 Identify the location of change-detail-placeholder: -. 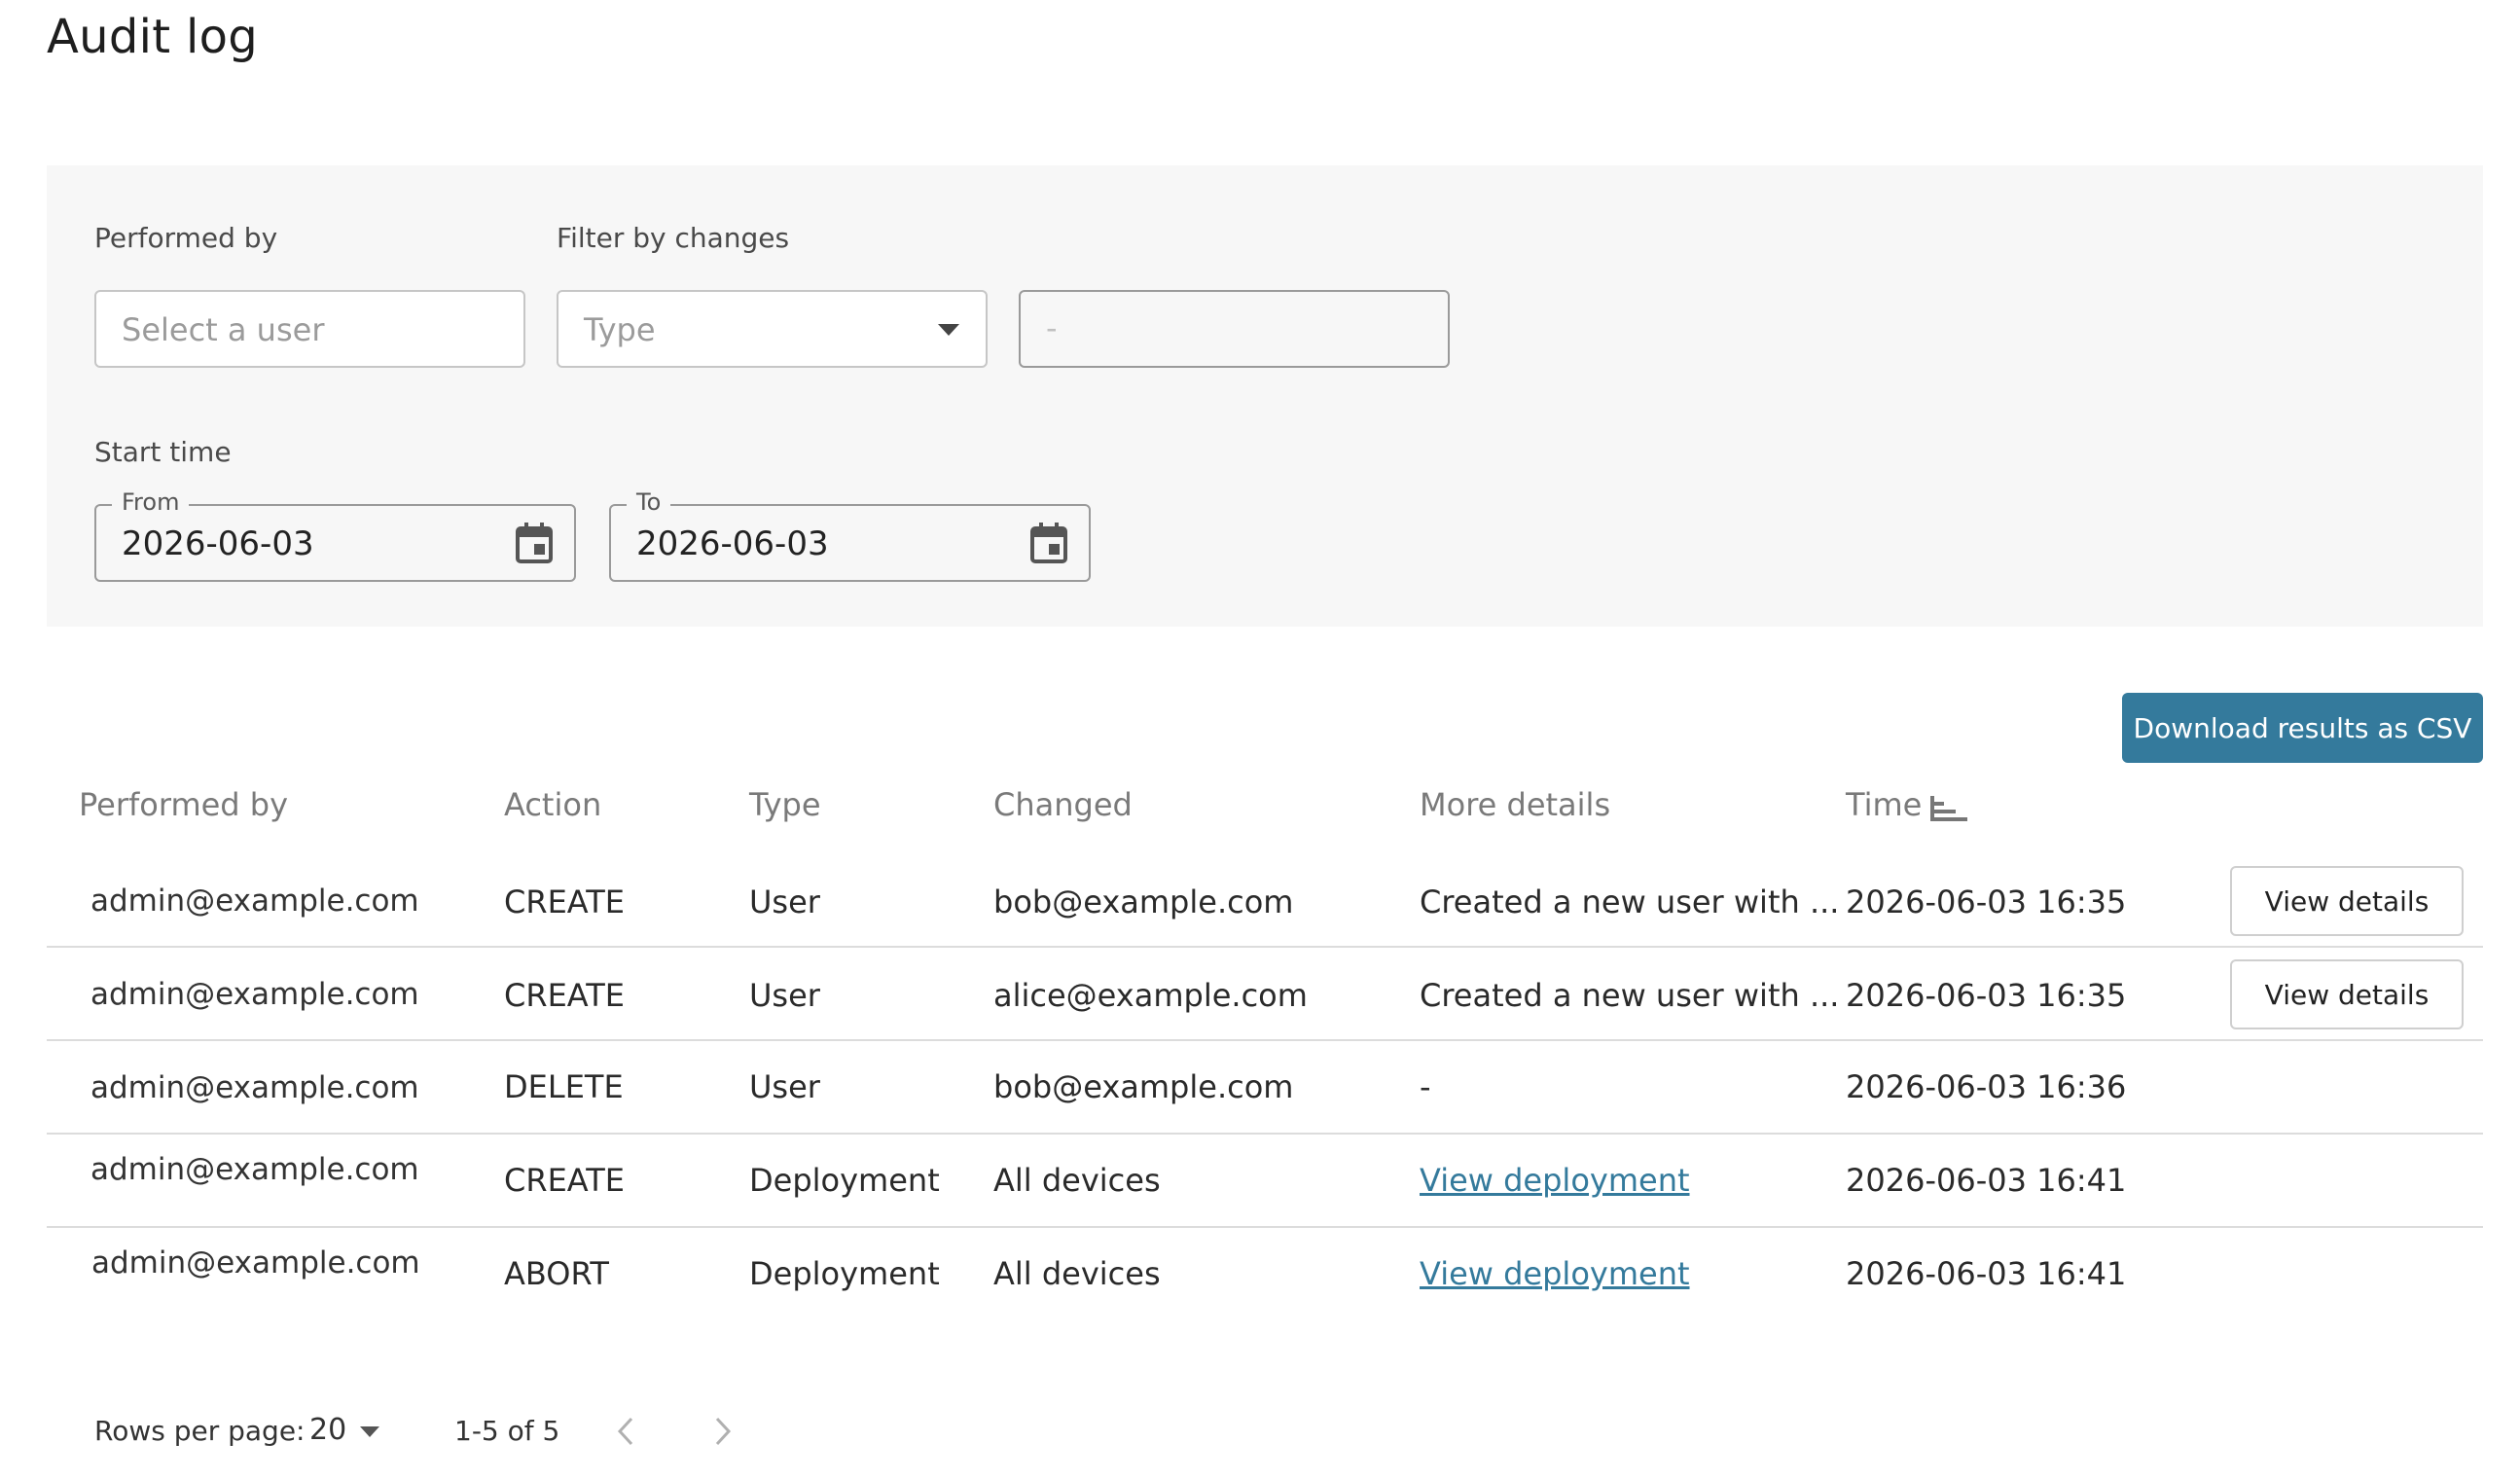
(1052, 327).